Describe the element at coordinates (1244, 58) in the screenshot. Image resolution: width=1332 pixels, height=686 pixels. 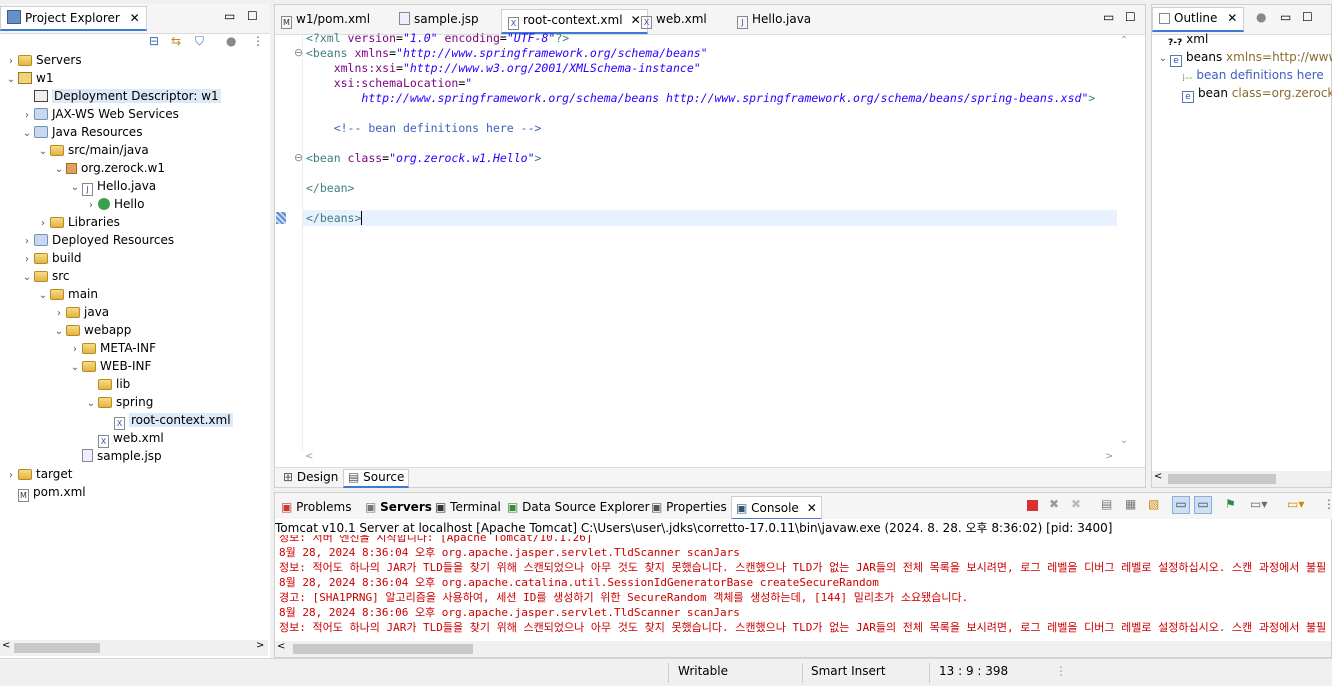
I see `outline-item: ⌄ e beans xmlns=http://www.` at that location.